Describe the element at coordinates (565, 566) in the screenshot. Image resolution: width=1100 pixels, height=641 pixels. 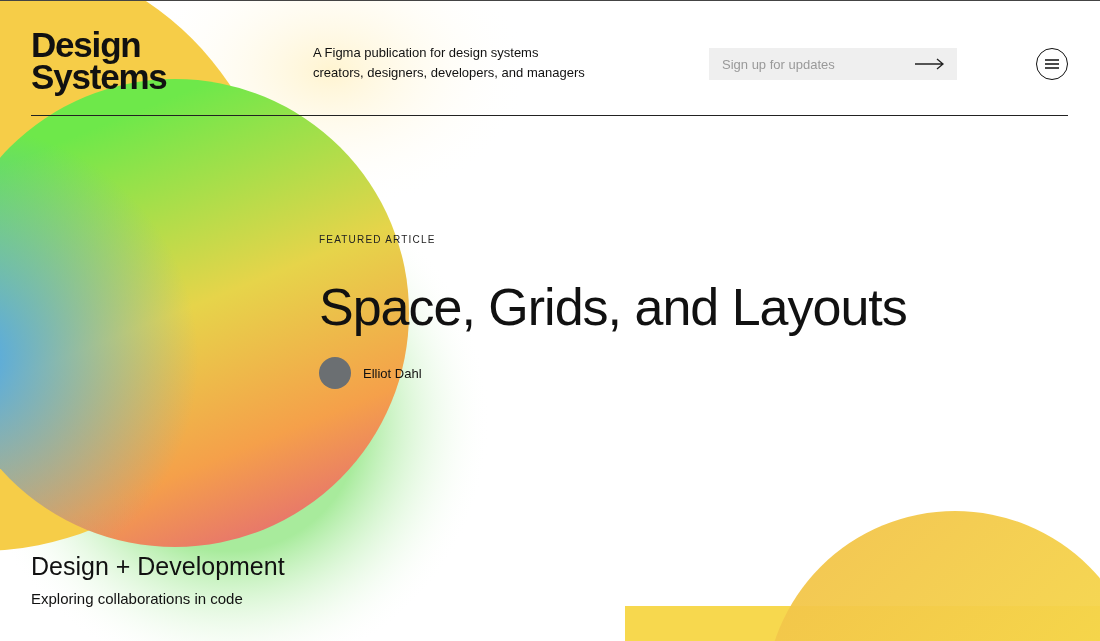
I see `section-title: Design + Development` at that location.